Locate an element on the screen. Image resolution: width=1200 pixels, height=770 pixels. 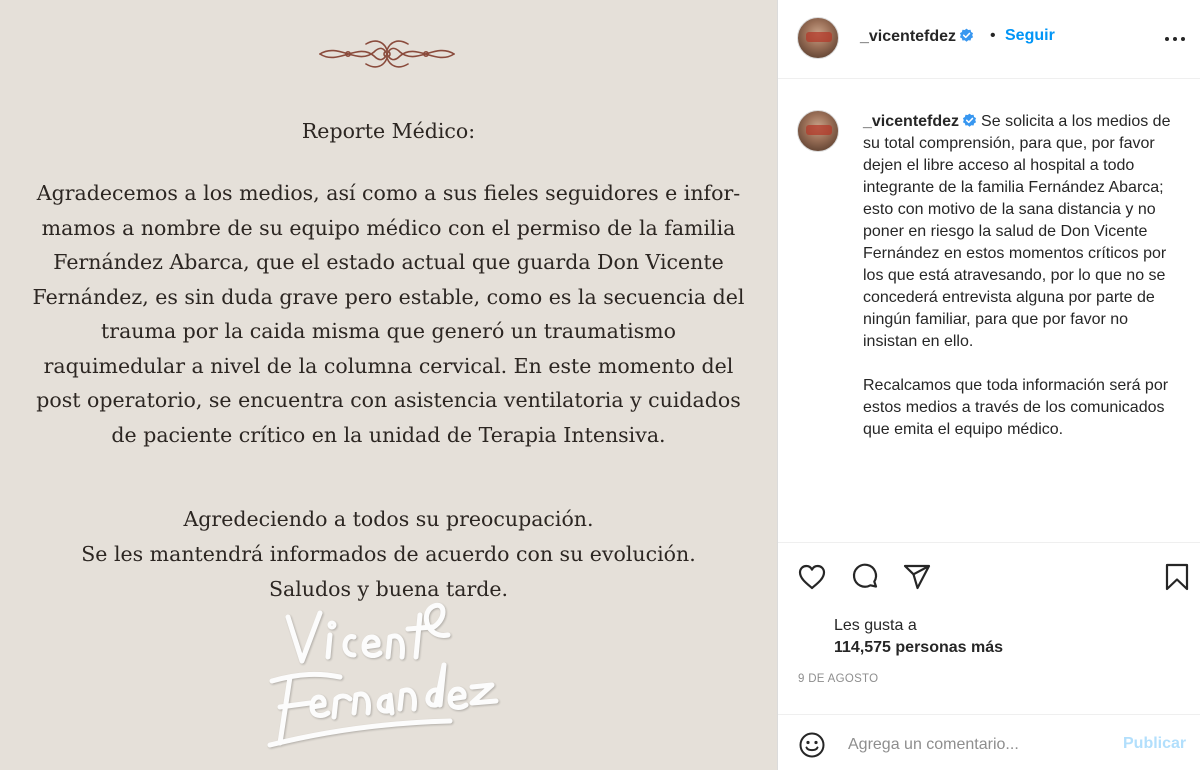
share-icon is located at coordinates (917, 577).